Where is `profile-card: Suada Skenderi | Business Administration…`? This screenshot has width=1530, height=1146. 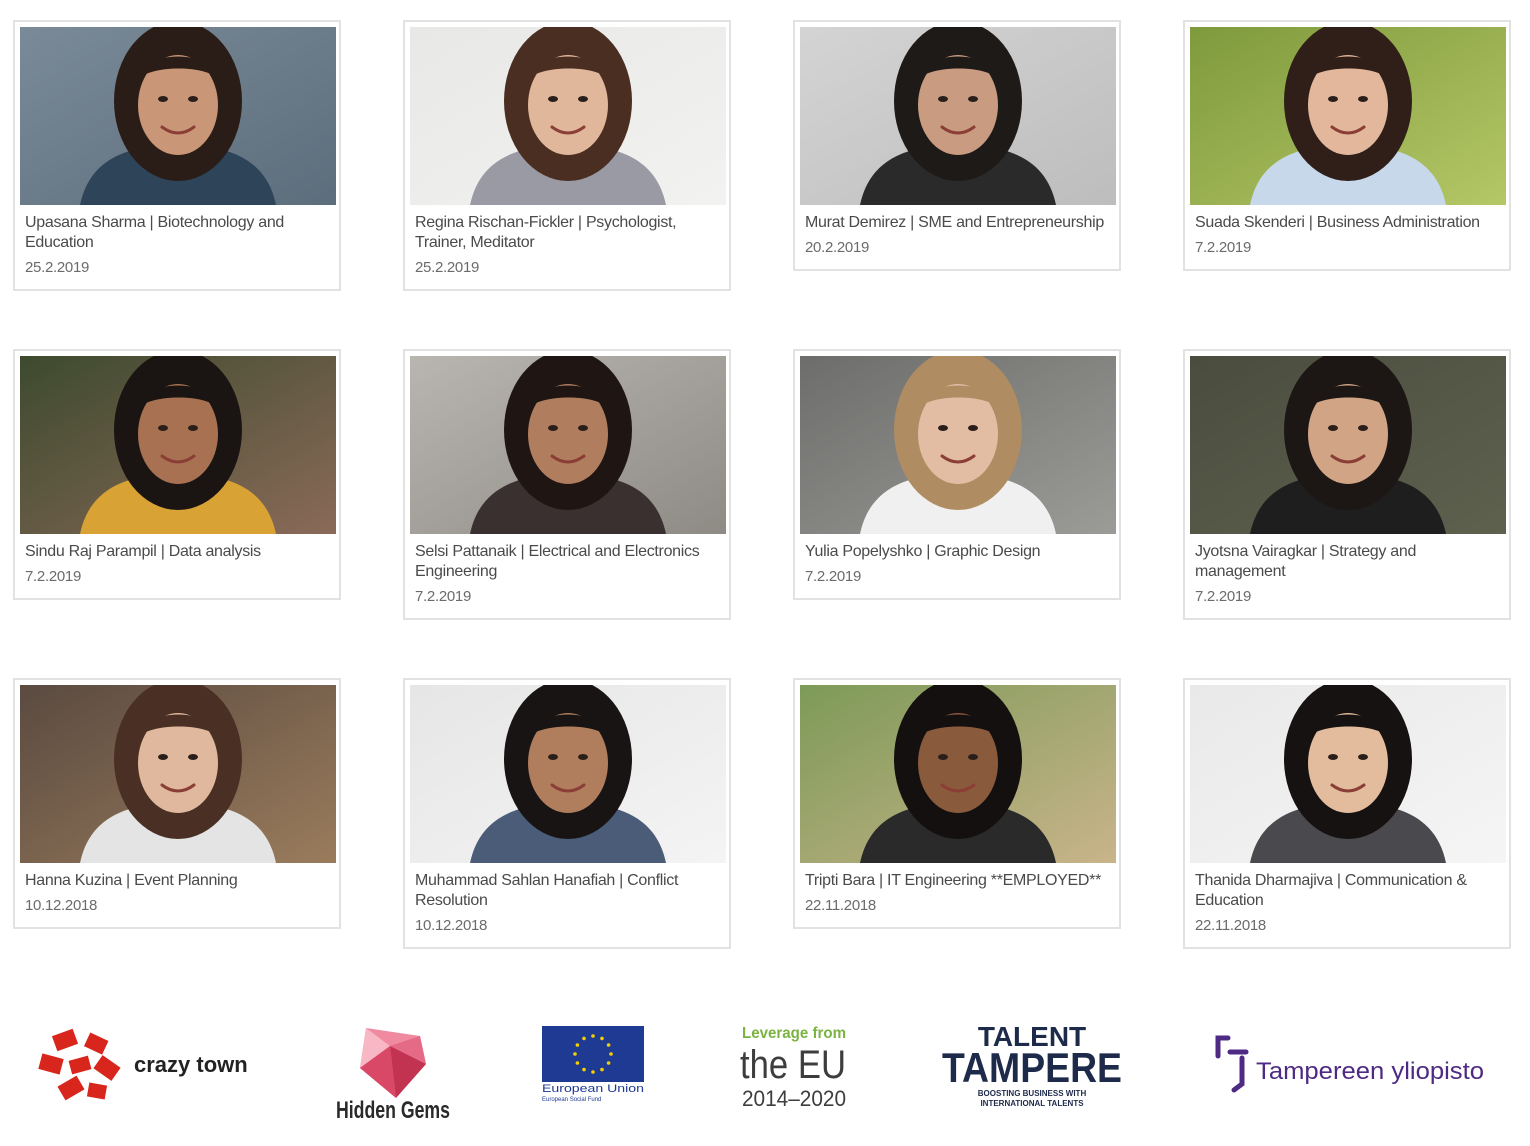
profile-card: Suada Skenderi | Business Administration… is located at coordinates (1347, 145).